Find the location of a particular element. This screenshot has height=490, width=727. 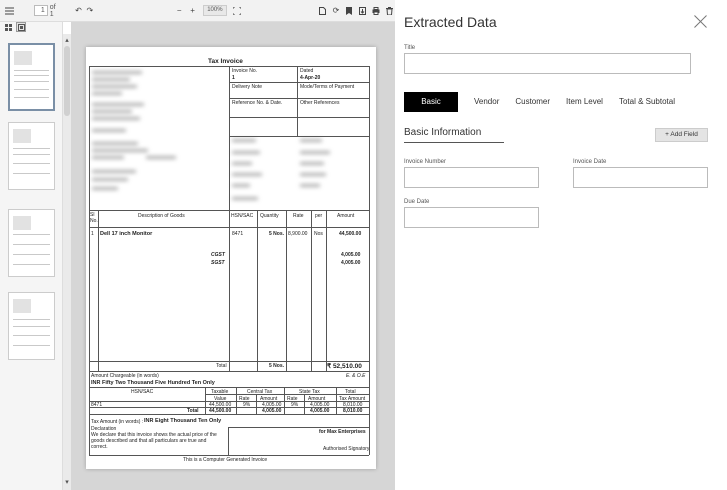

col-sl: Sl No. is located at coordinates (94, 218).